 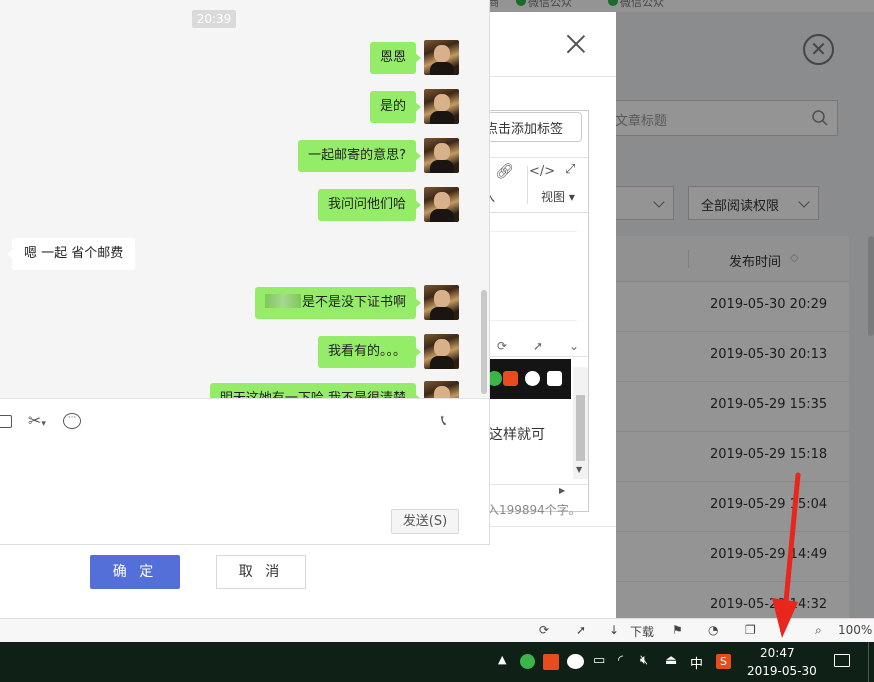 I want to click on wechat-tray-icon, so click(x=575, y=661).